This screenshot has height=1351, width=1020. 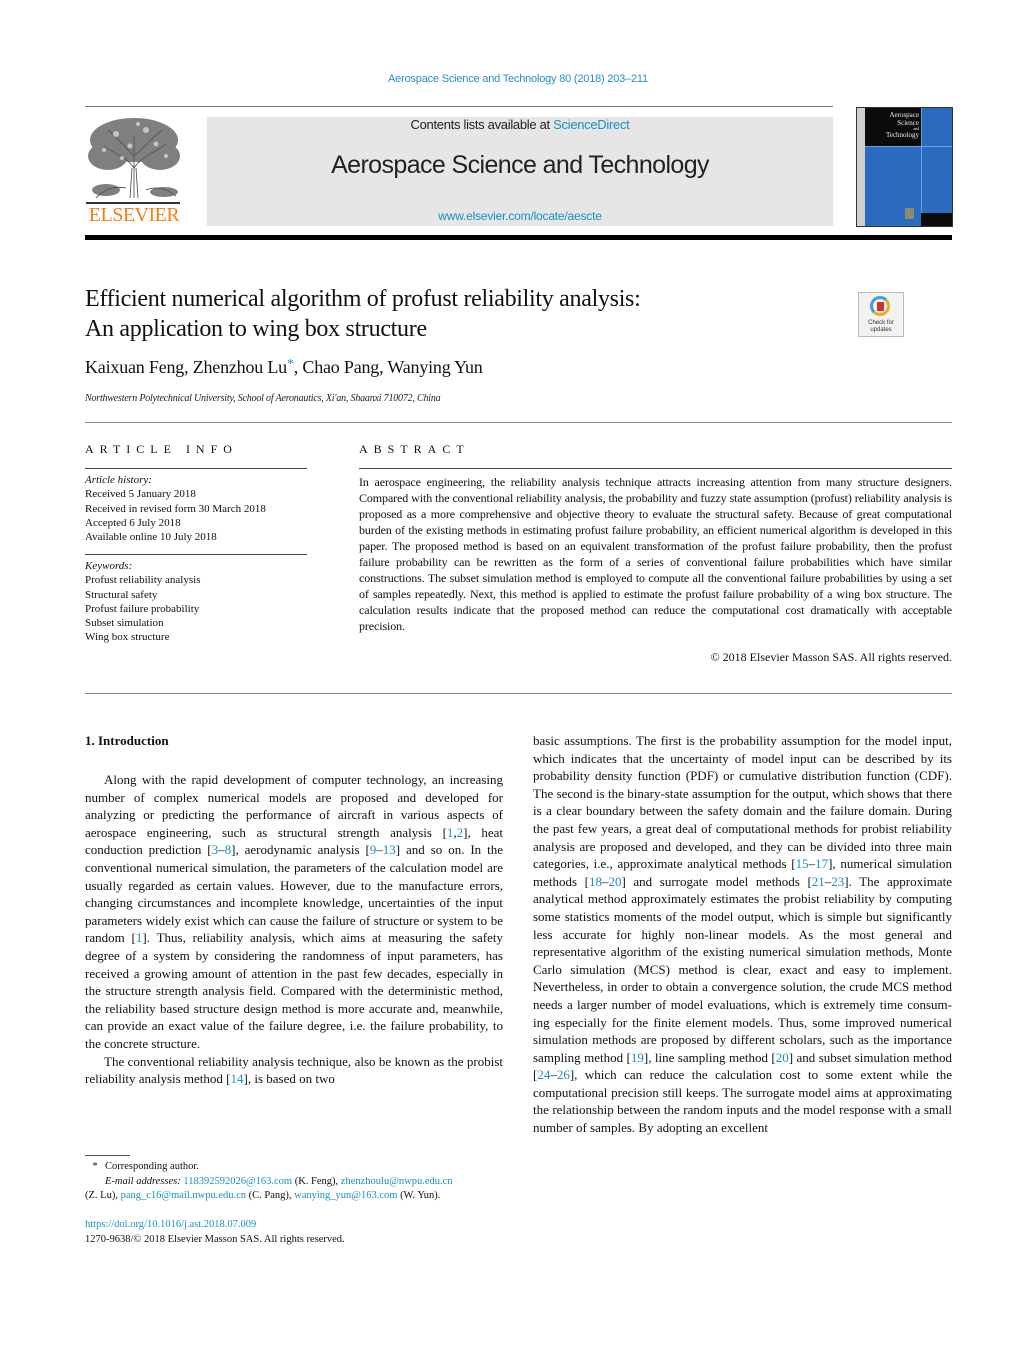 What do you see at coordinates (655, 468) in the screenshot?
I see `abstract-rule` at bounding box center [655, 468].